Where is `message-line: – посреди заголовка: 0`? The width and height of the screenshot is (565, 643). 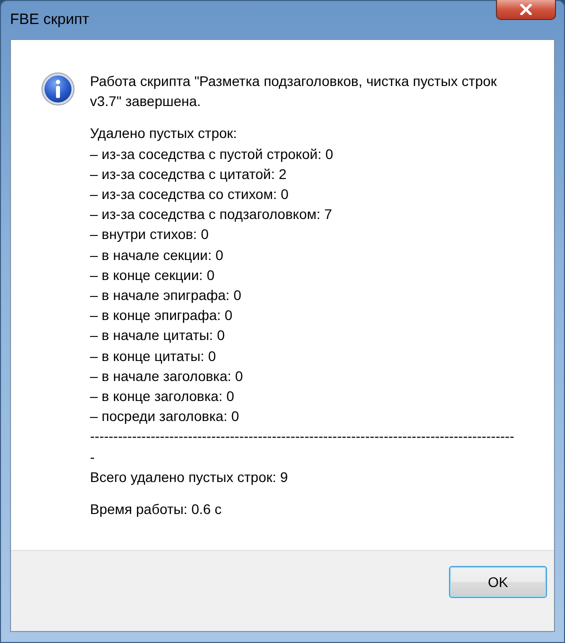
message-line: – посреди заголовка: 0 is located at coordinates (165, 416).